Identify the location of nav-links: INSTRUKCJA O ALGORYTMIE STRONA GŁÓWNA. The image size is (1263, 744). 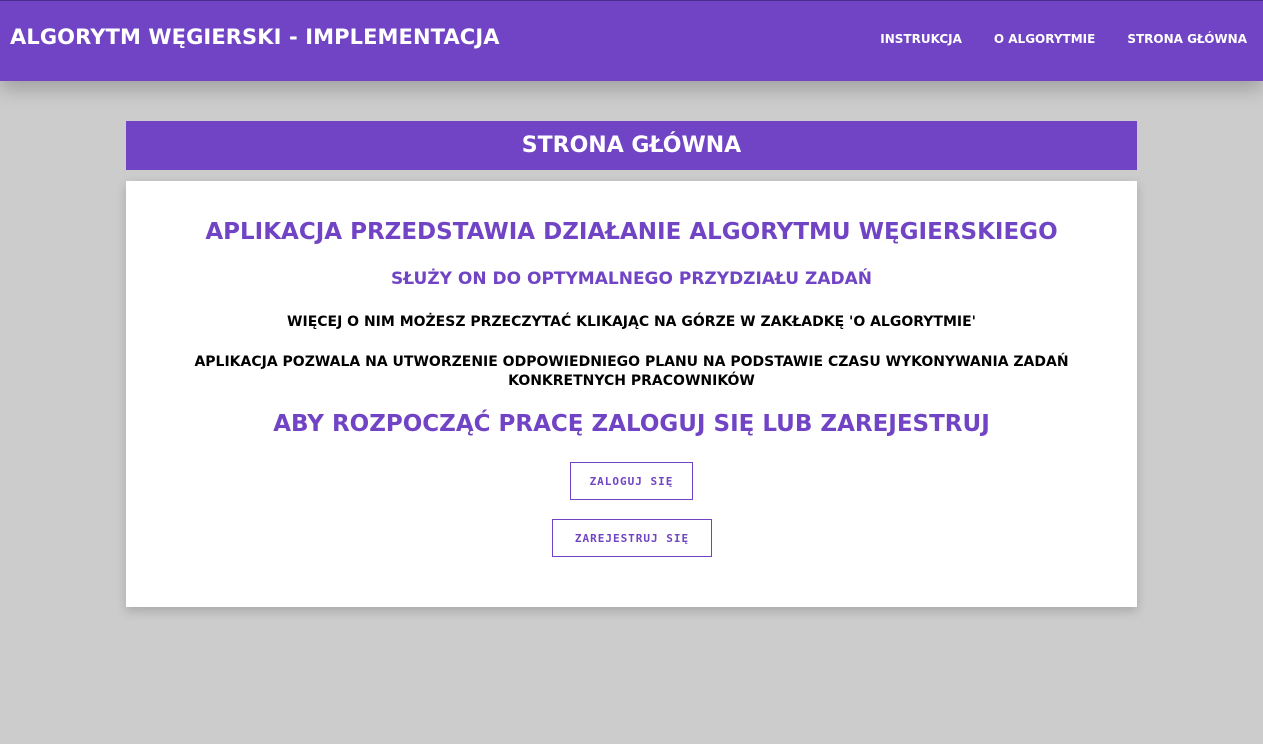
(1063, 39).